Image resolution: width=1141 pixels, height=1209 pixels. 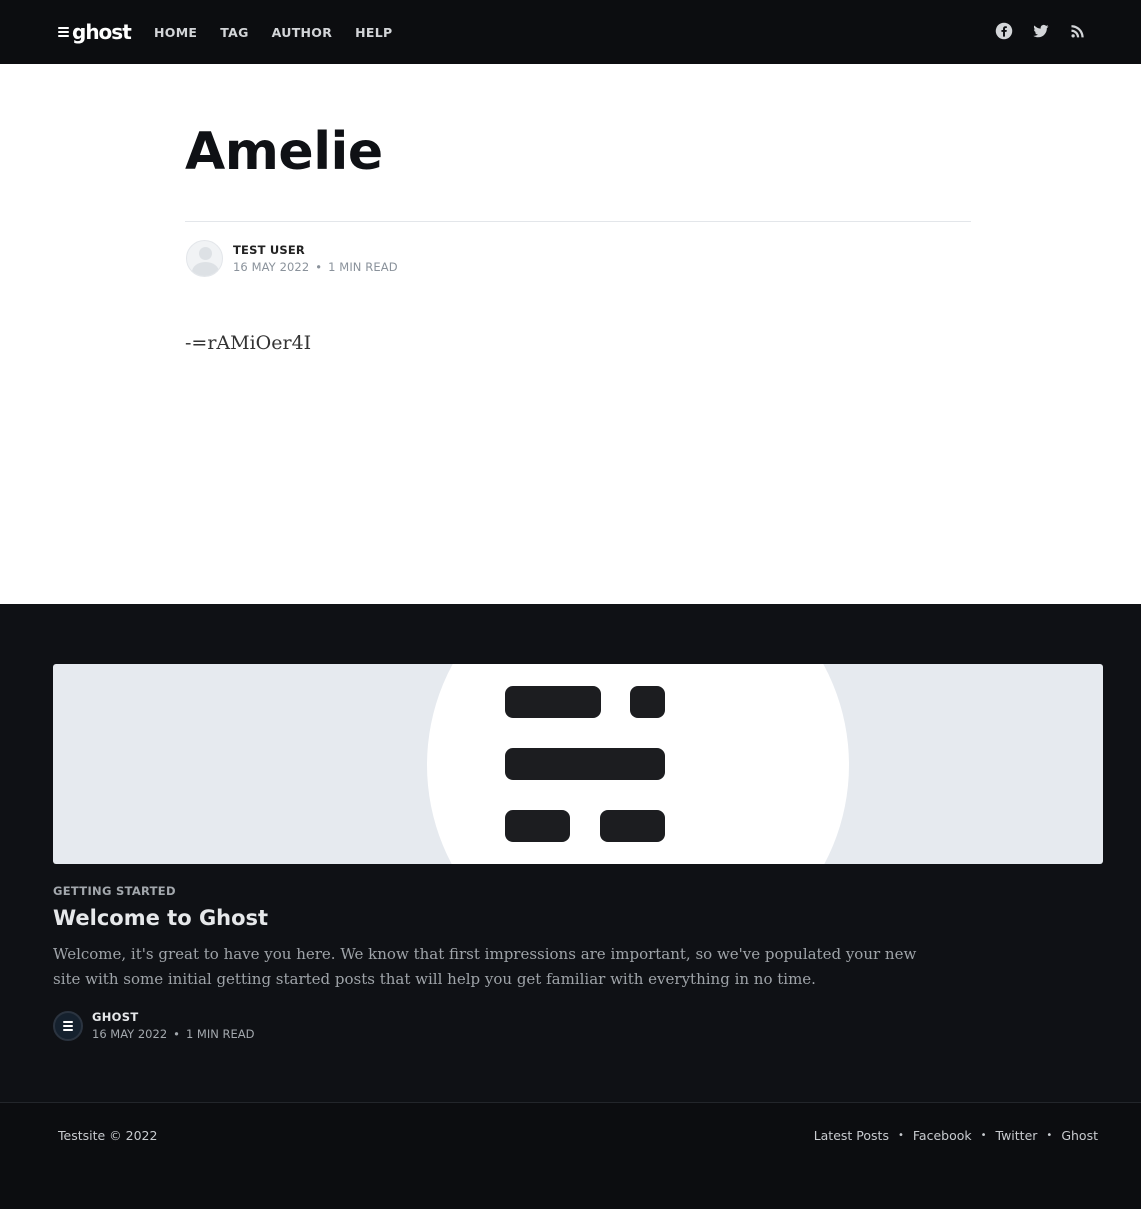 I want to click on nav-home: HOME, so click(x=175, y=32).